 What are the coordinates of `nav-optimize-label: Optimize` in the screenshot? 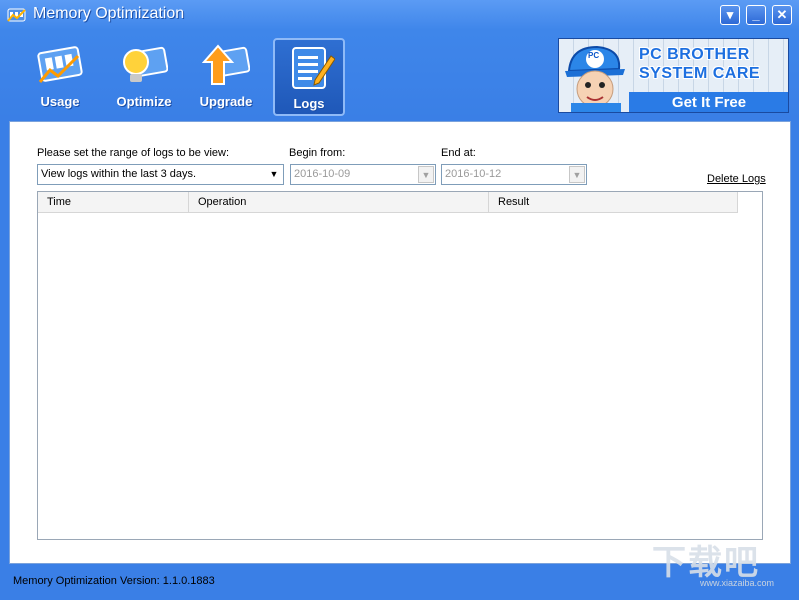 It's located at (144, 101).